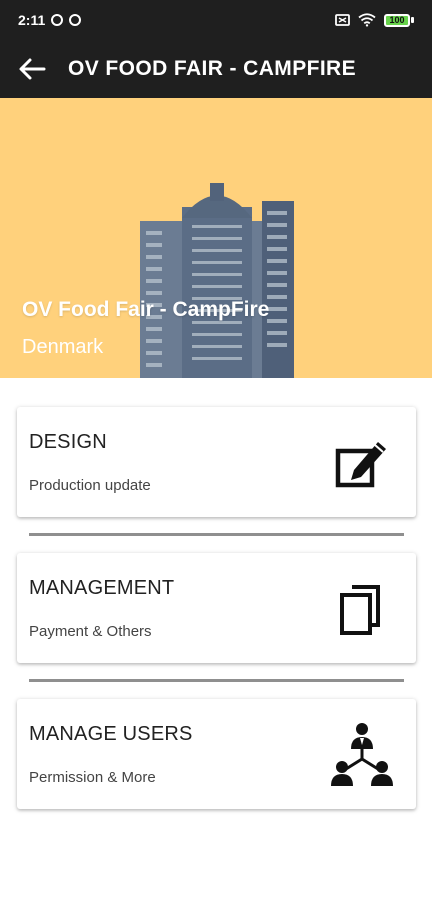  I want to click on building-image, so click(217, 280).